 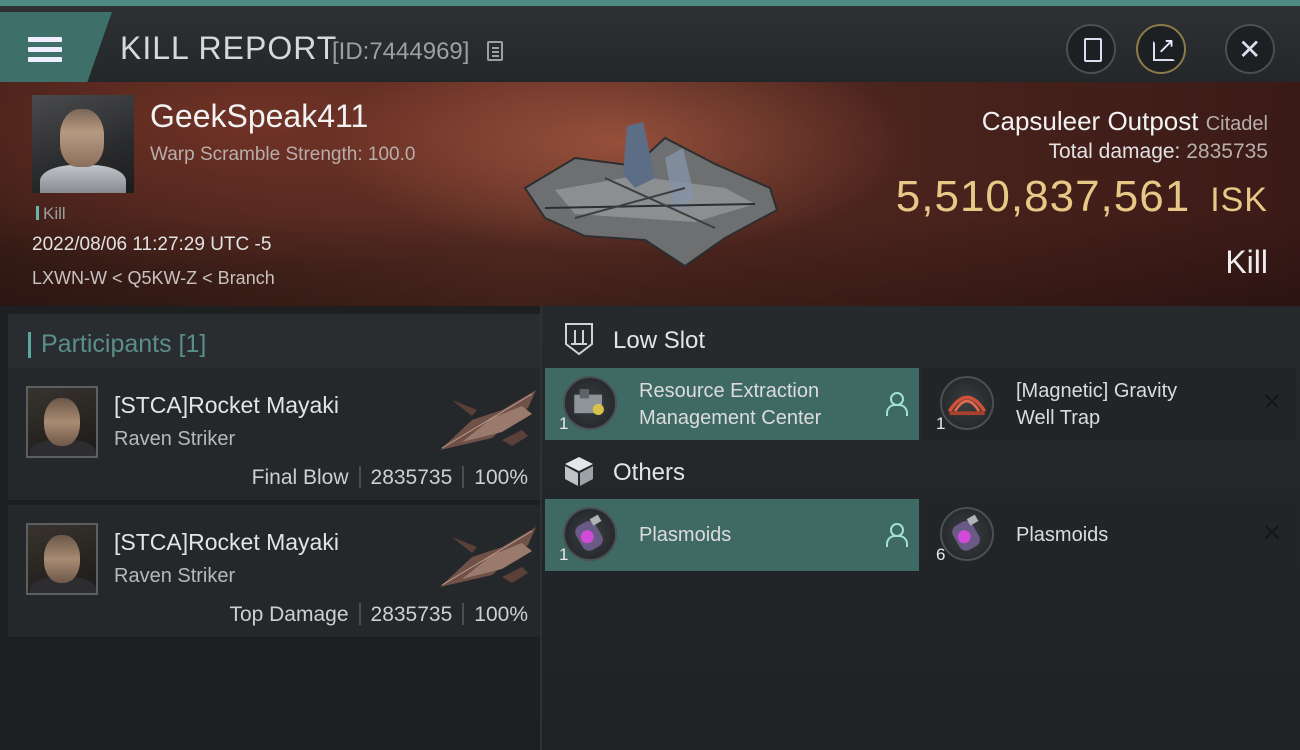 What do you see at coordinates (229, 48) in the screenshot?
I see `page-title: KILL REPORT` at bounding box center [229, 48].